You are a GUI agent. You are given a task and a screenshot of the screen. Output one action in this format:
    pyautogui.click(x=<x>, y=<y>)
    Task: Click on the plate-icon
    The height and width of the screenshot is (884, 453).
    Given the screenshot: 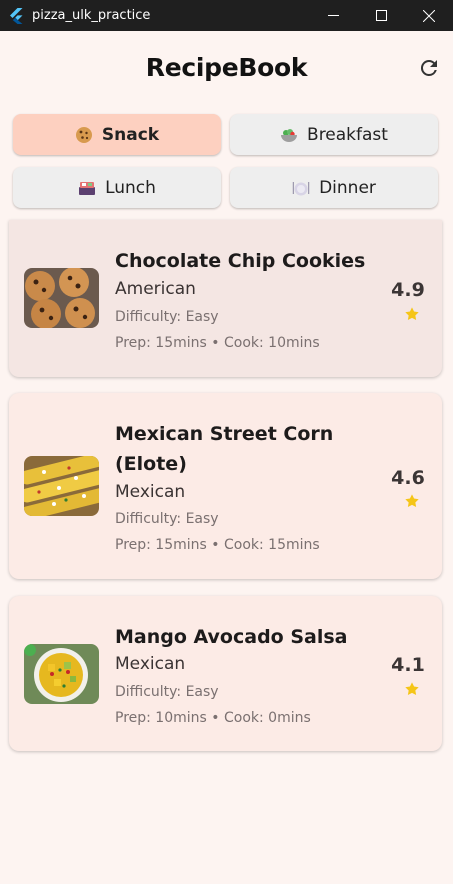 What is the action you would take?
    pyautogui.click(x=301, y=188)
    